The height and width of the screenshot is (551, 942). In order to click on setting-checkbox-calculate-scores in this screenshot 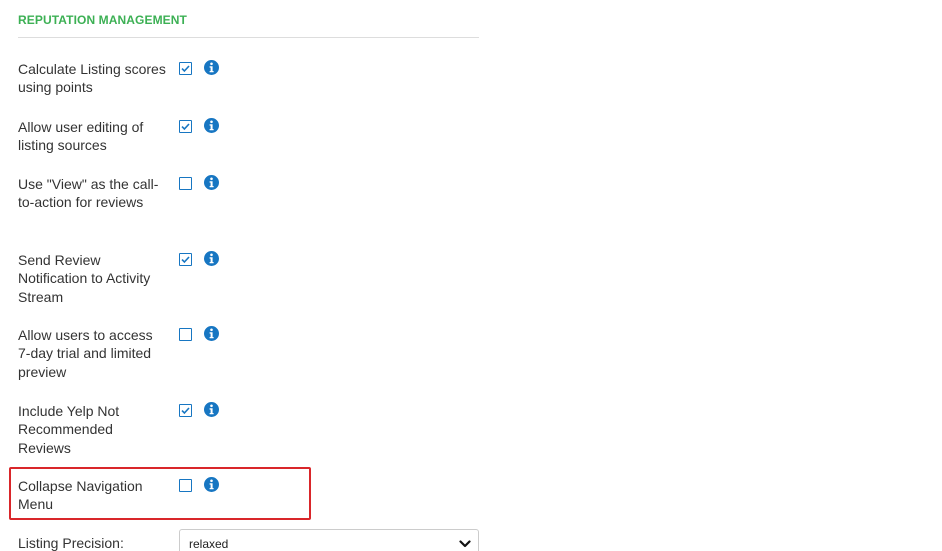, I will do `click(185, 68)`.